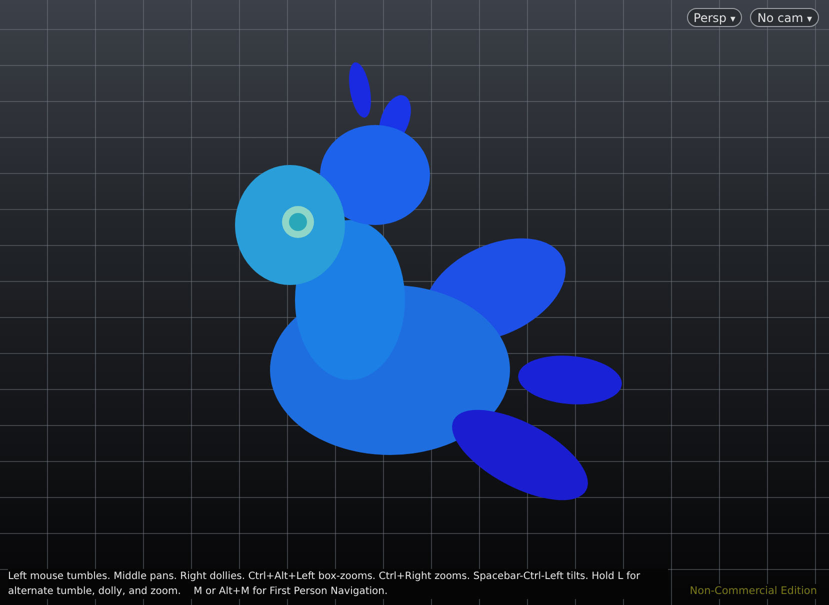 The height and width of the screenshot is (605, 829). Describe the element at coordinates (784, 17) in the screenshot. I see `view-menu-button: No cam ▾` at that location.